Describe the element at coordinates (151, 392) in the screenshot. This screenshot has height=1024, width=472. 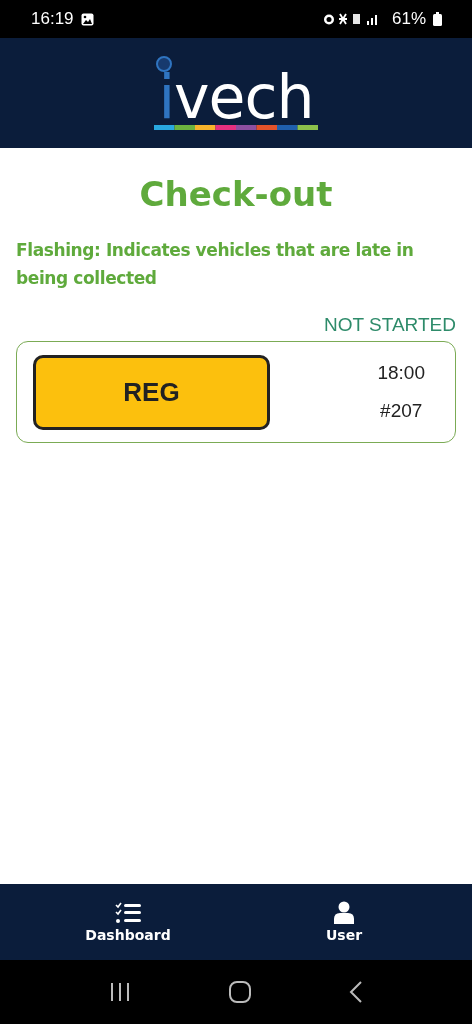
I see `registration-plate: REG` at that location.